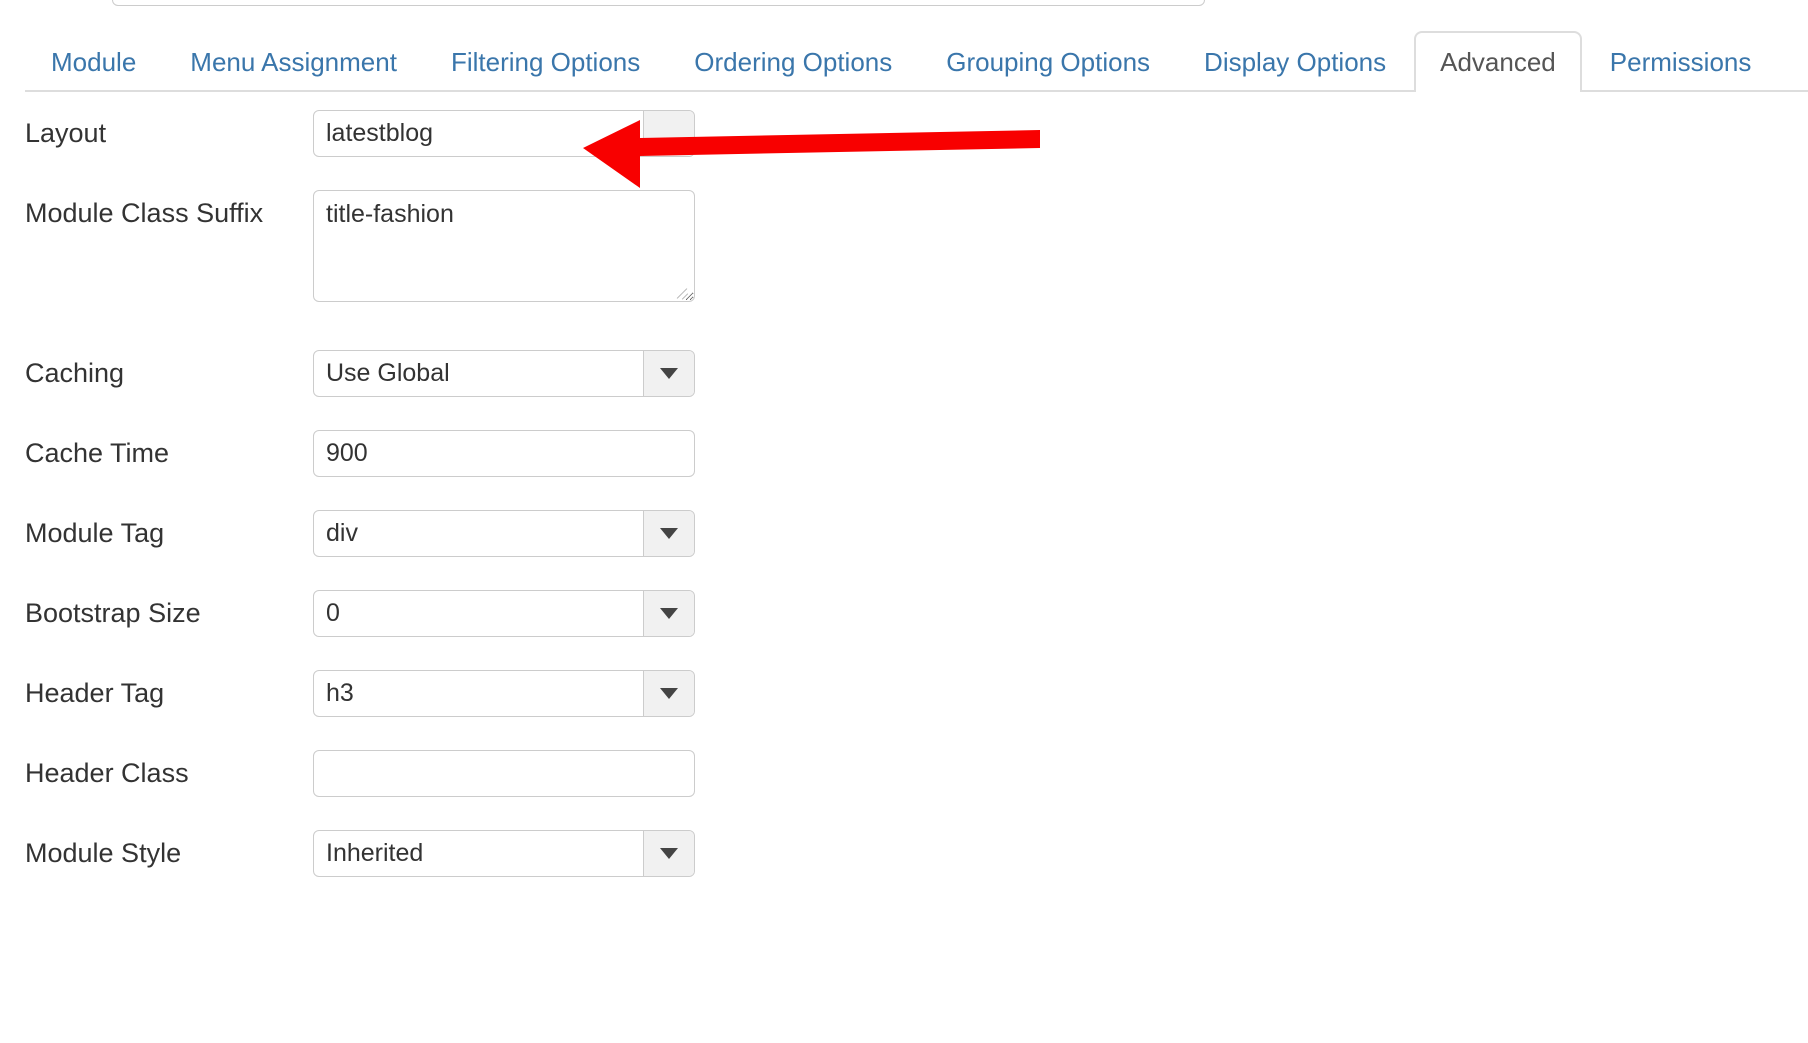  What do you see at coordinates (904, 790) in the screenshot?
I see `field-row-header-class: Header Class` at bounding box center [904, 790].